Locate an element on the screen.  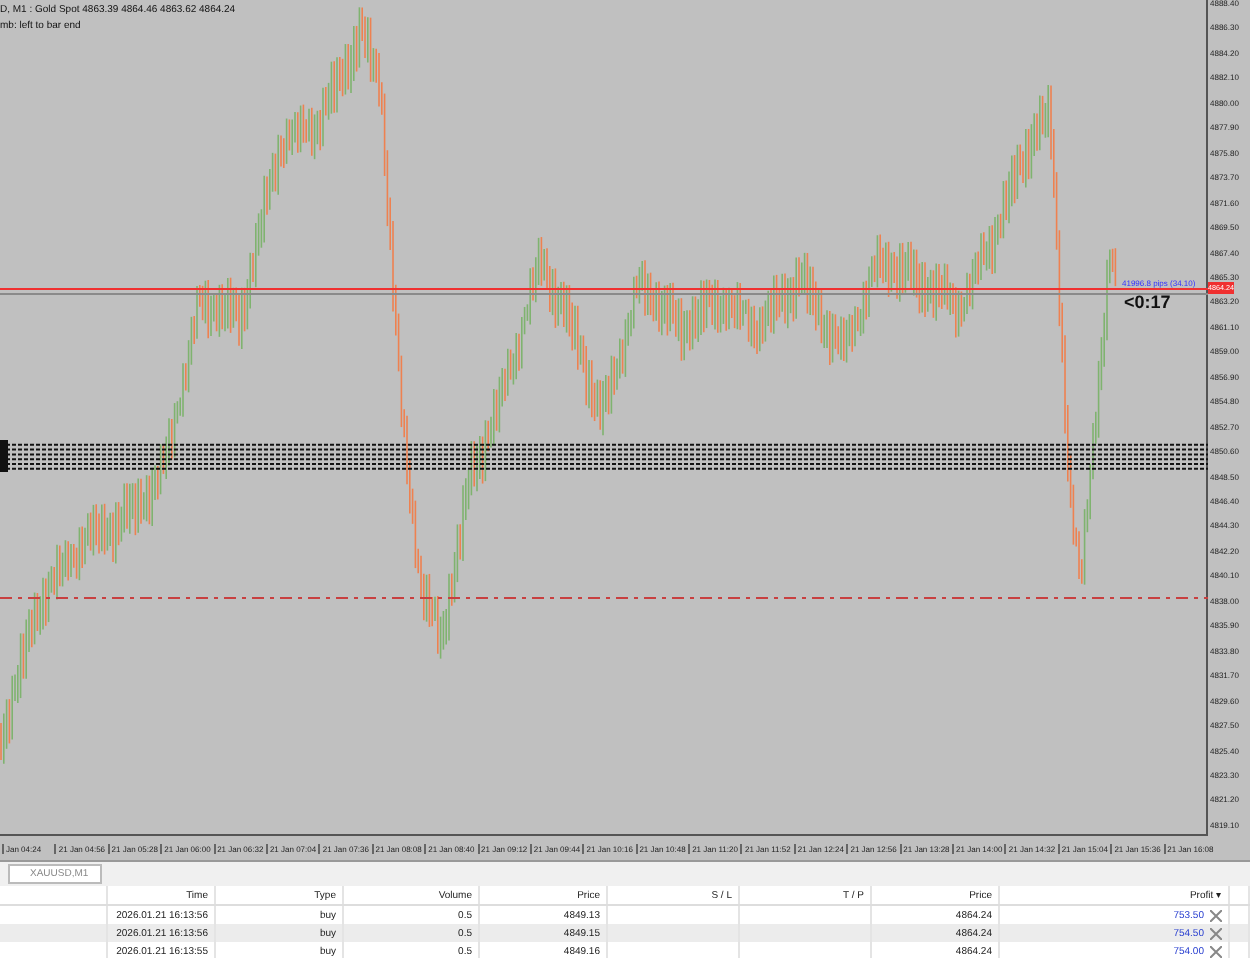
bar-timer: <0:17 is located at coordinates (1147, 302).